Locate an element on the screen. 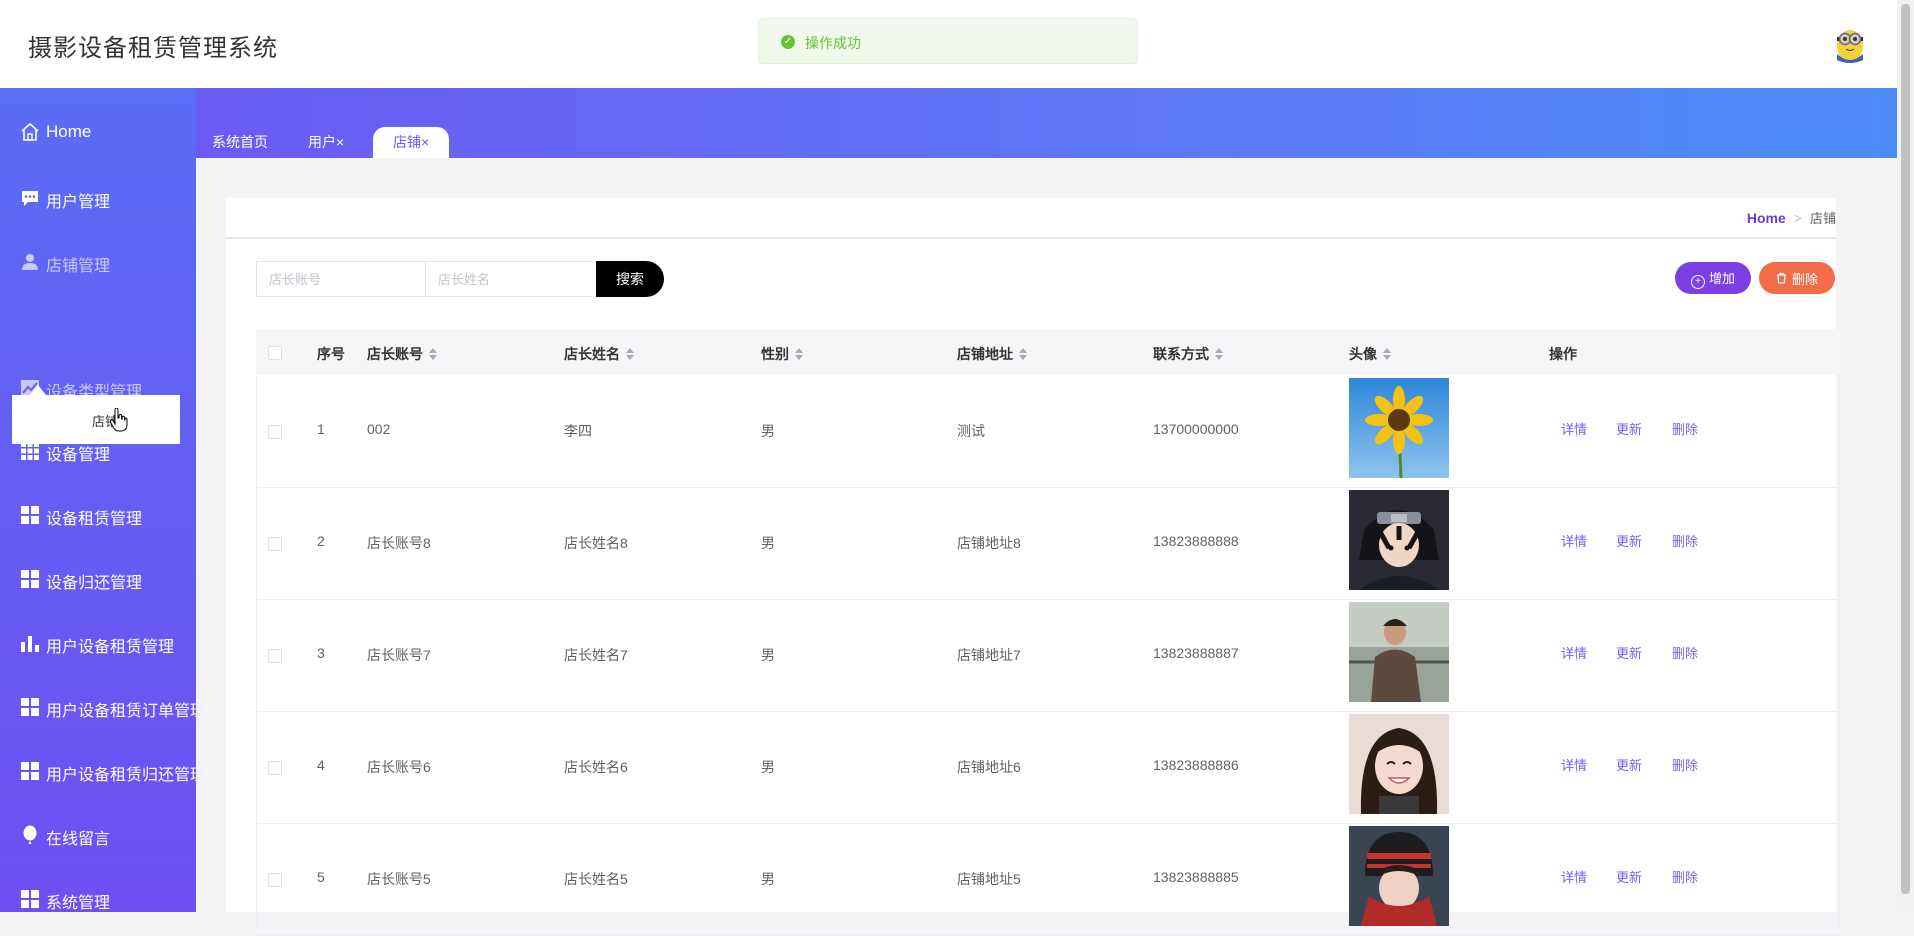 This screenshot has height=936, width=1914. col-label: 店长姓名 is located at coordinates (592, 354).